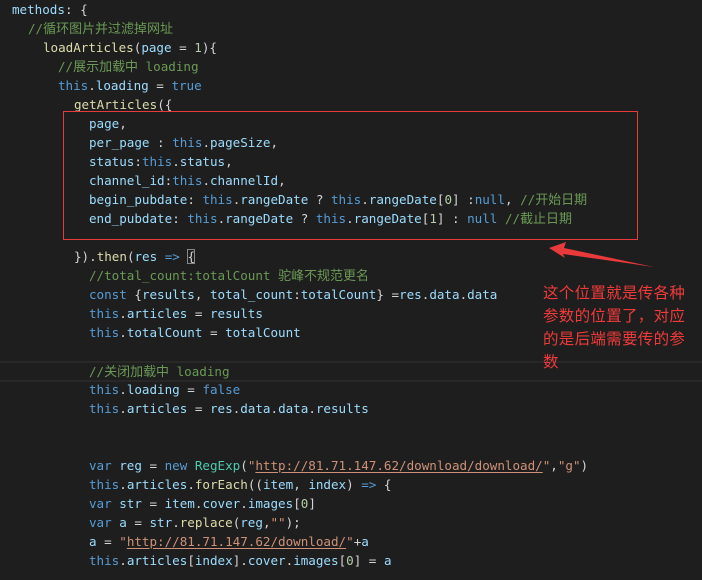  Describe the element at coordinates (351, 161) in the screenshot. I see `code-line: status:this.status,` at that location.